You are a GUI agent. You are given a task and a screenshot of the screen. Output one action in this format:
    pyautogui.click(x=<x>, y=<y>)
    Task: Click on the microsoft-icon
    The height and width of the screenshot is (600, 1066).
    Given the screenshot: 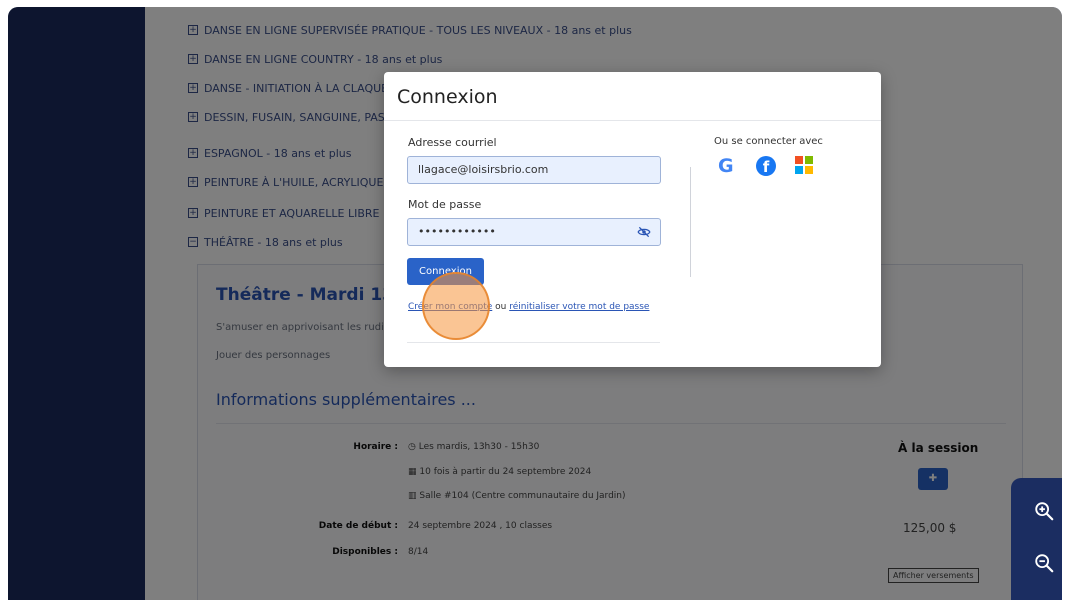 What is the action you would take?
    pyautogui.click(x=805, y=166)
    